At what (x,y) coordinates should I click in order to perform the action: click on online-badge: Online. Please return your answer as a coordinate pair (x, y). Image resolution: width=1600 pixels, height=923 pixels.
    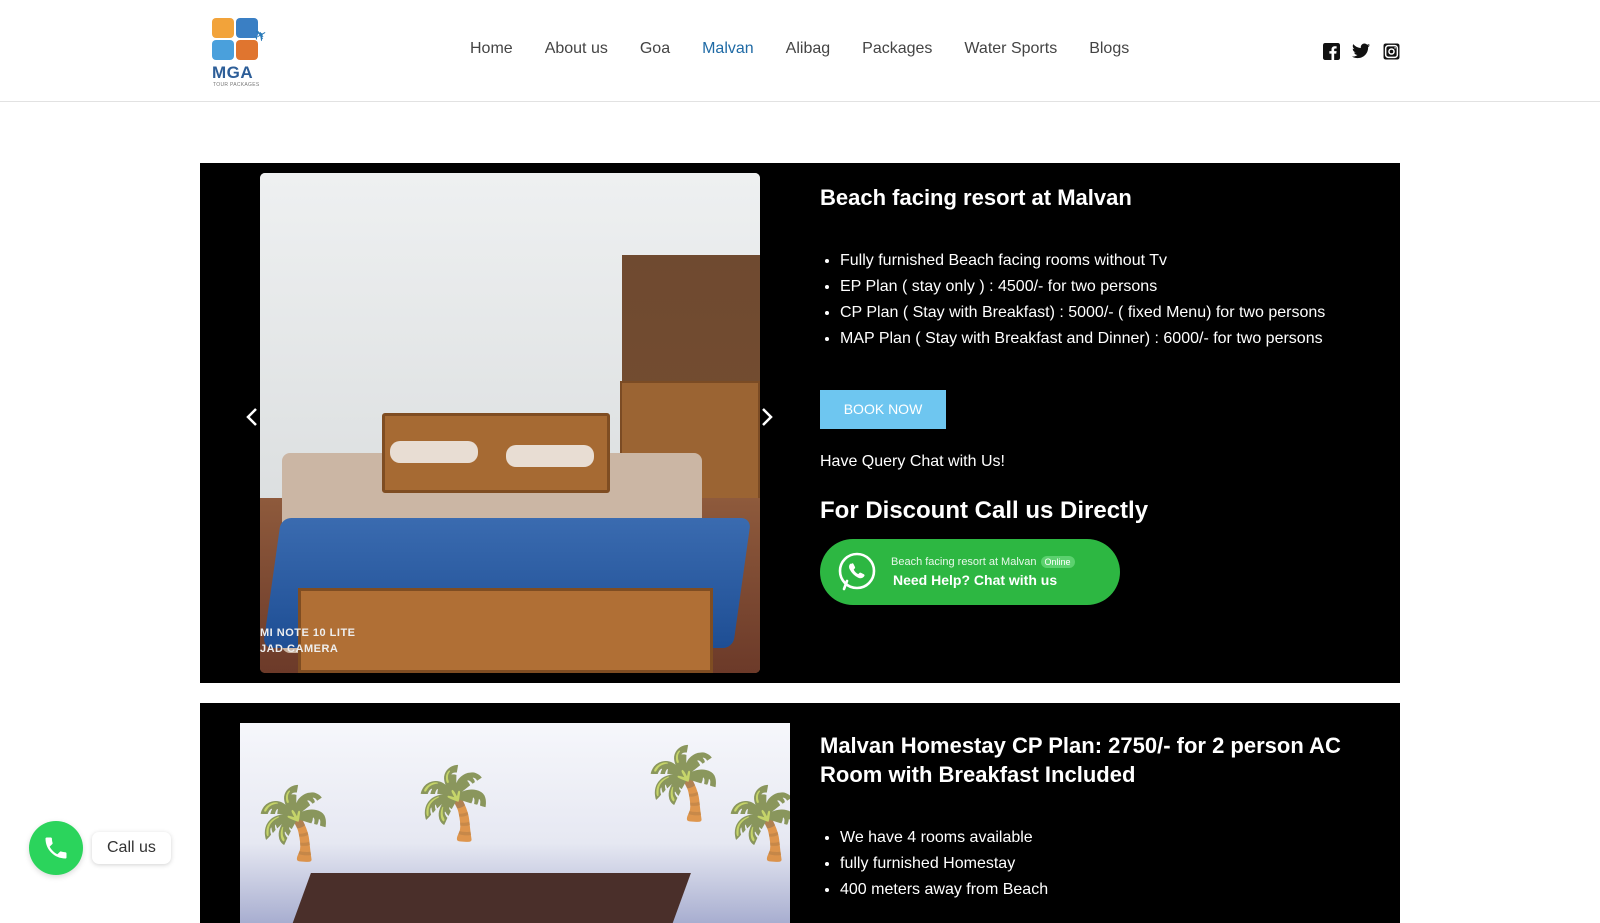
    Looking at the image, I should click on (1057, 562).